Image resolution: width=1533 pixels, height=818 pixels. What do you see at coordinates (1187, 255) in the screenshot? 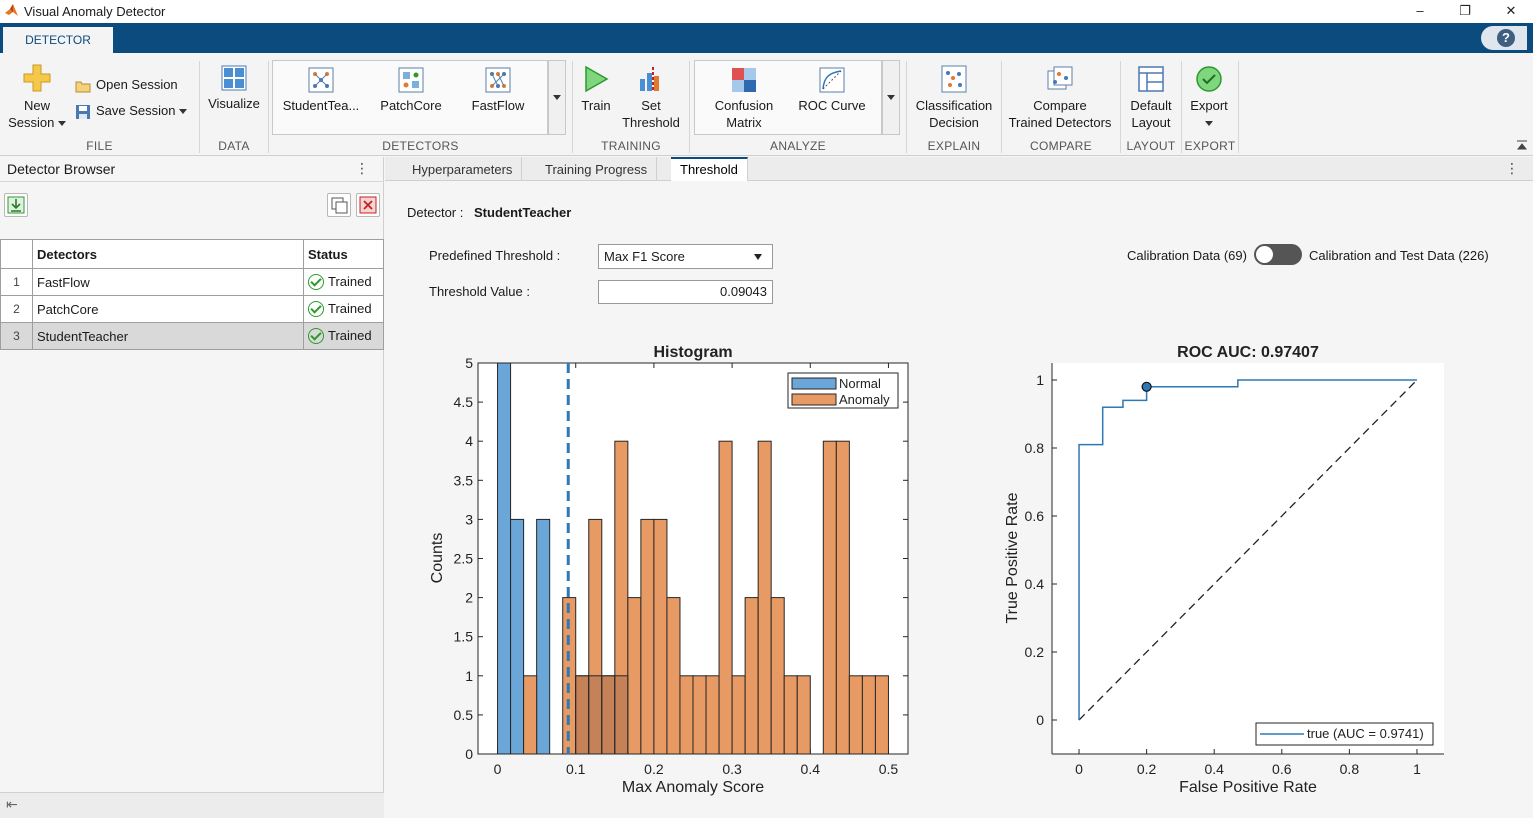
I see `calibration-data-label: Calibration Data (69)` at bounding box center [1187, 255].